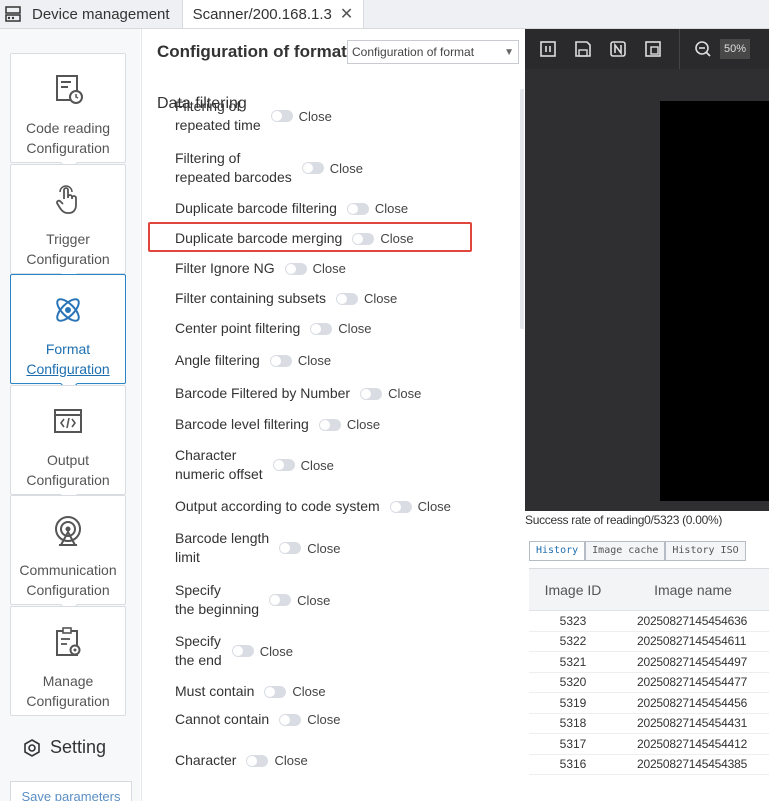 The width and height of the screenshot is (769, 801). Describe the element at coordinates (68, 661) in the screenshot. I see `sidebar-item-manage: Manage Configuration` at that location.